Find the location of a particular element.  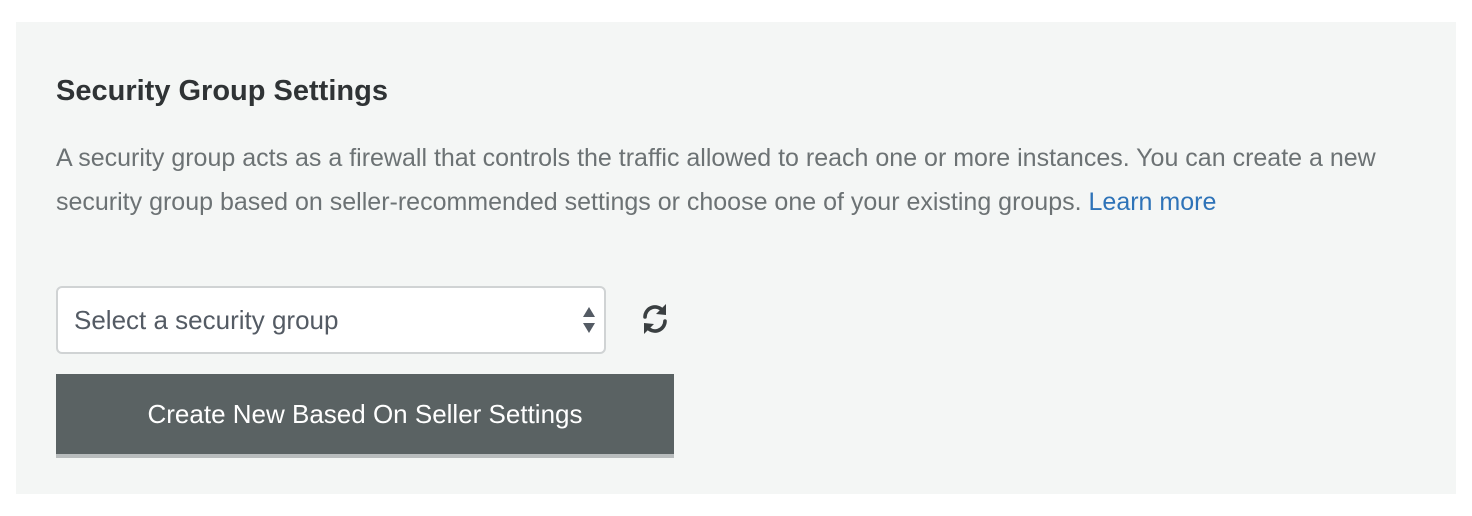

refresh-icon is located at coordinates (655, 319).